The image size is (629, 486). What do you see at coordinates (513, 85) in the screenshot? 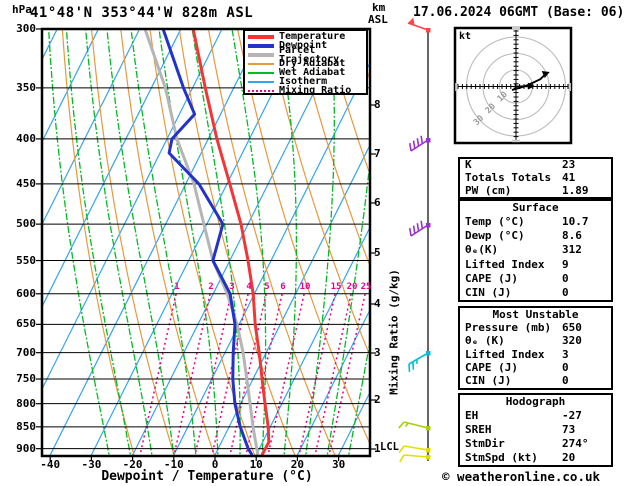
I see `hodograph-border` at bounding box center [513, 85].